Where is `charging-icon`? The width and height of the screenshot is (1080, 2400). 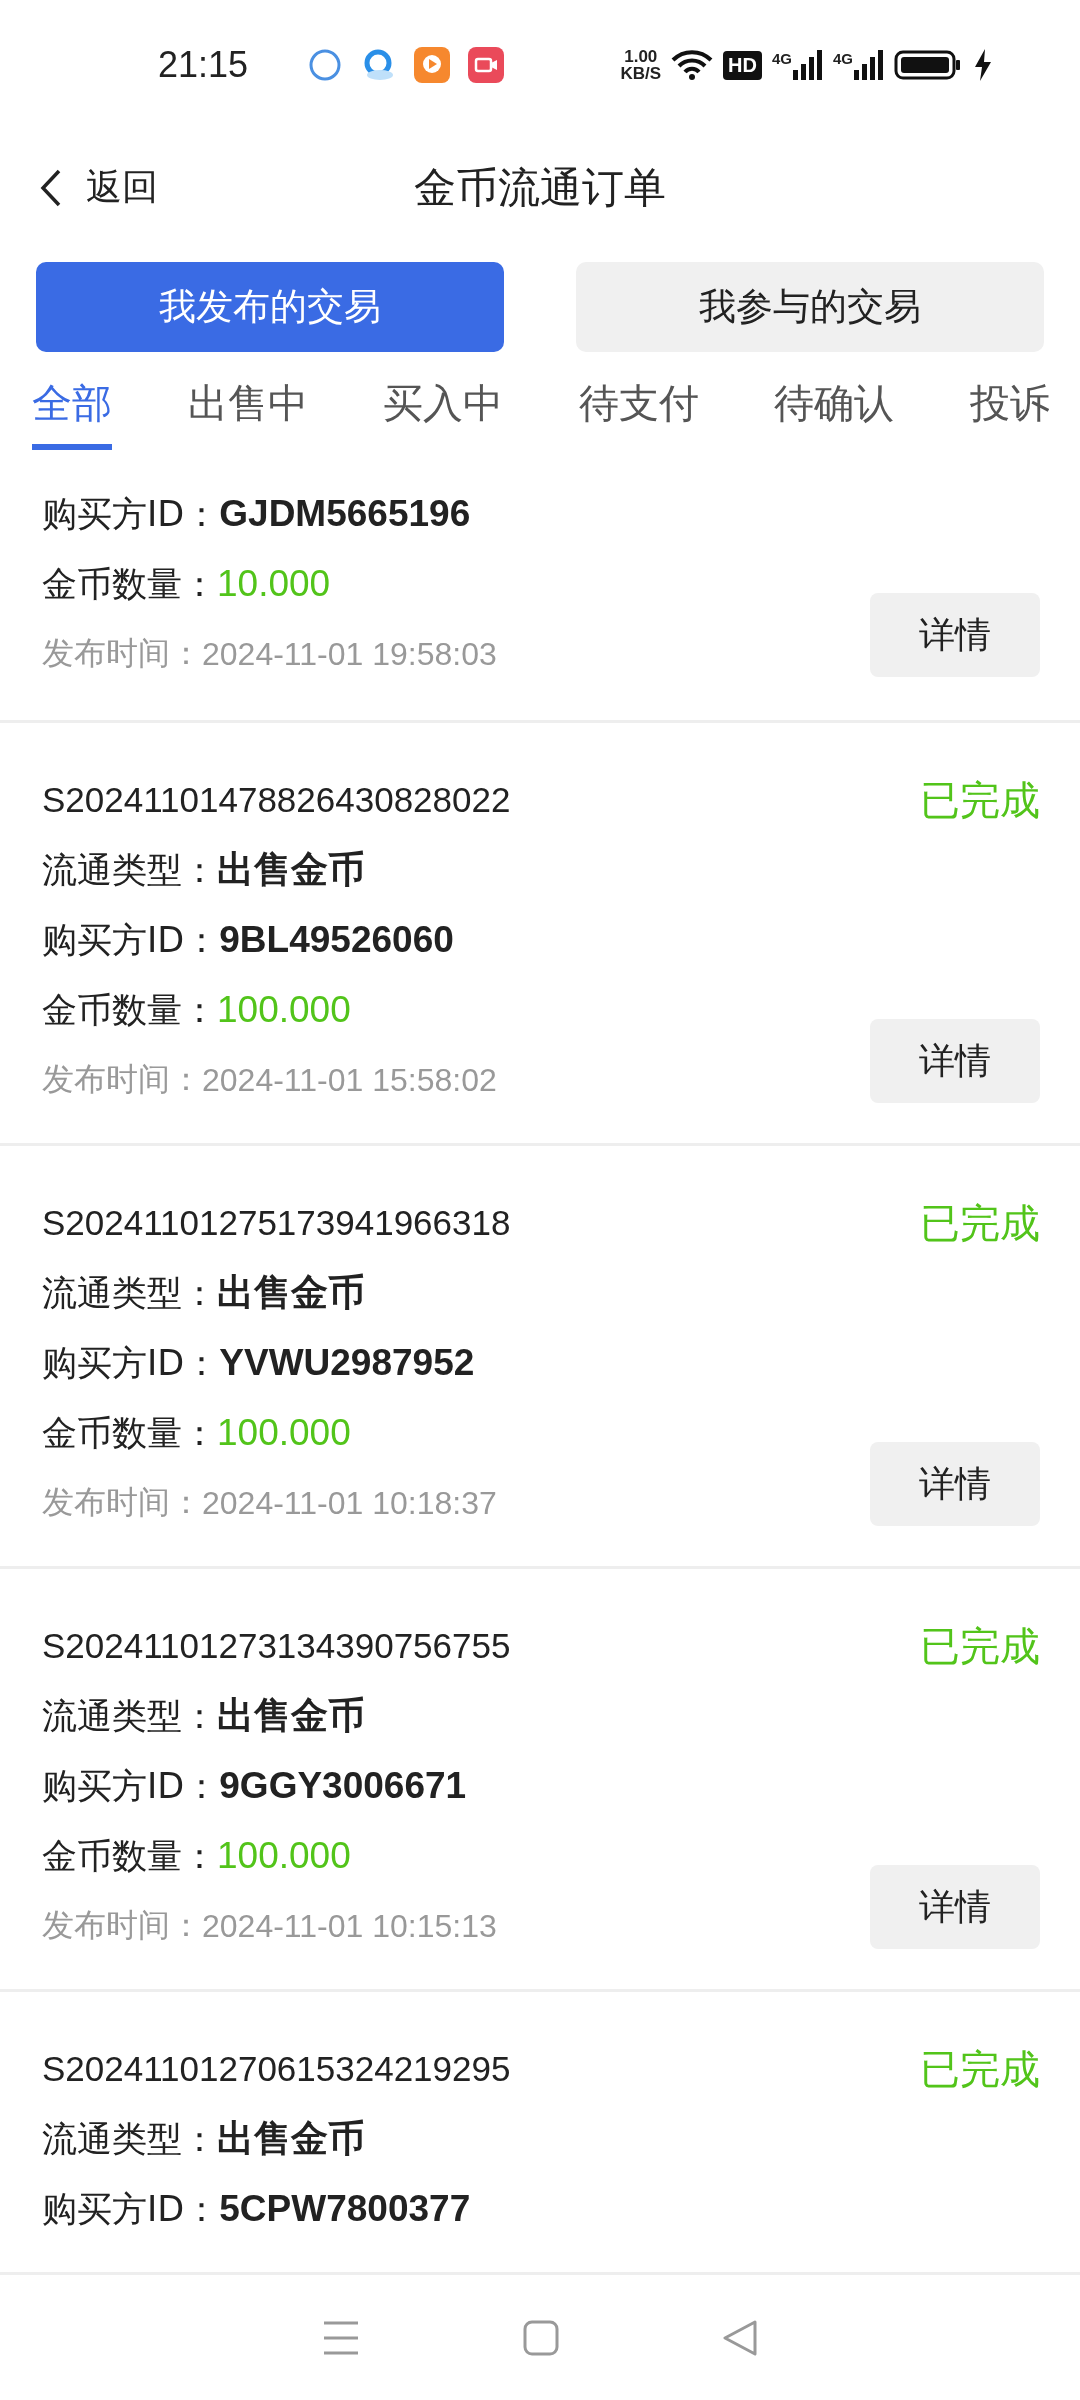
charging-icon is located at coordinates (983, 65).